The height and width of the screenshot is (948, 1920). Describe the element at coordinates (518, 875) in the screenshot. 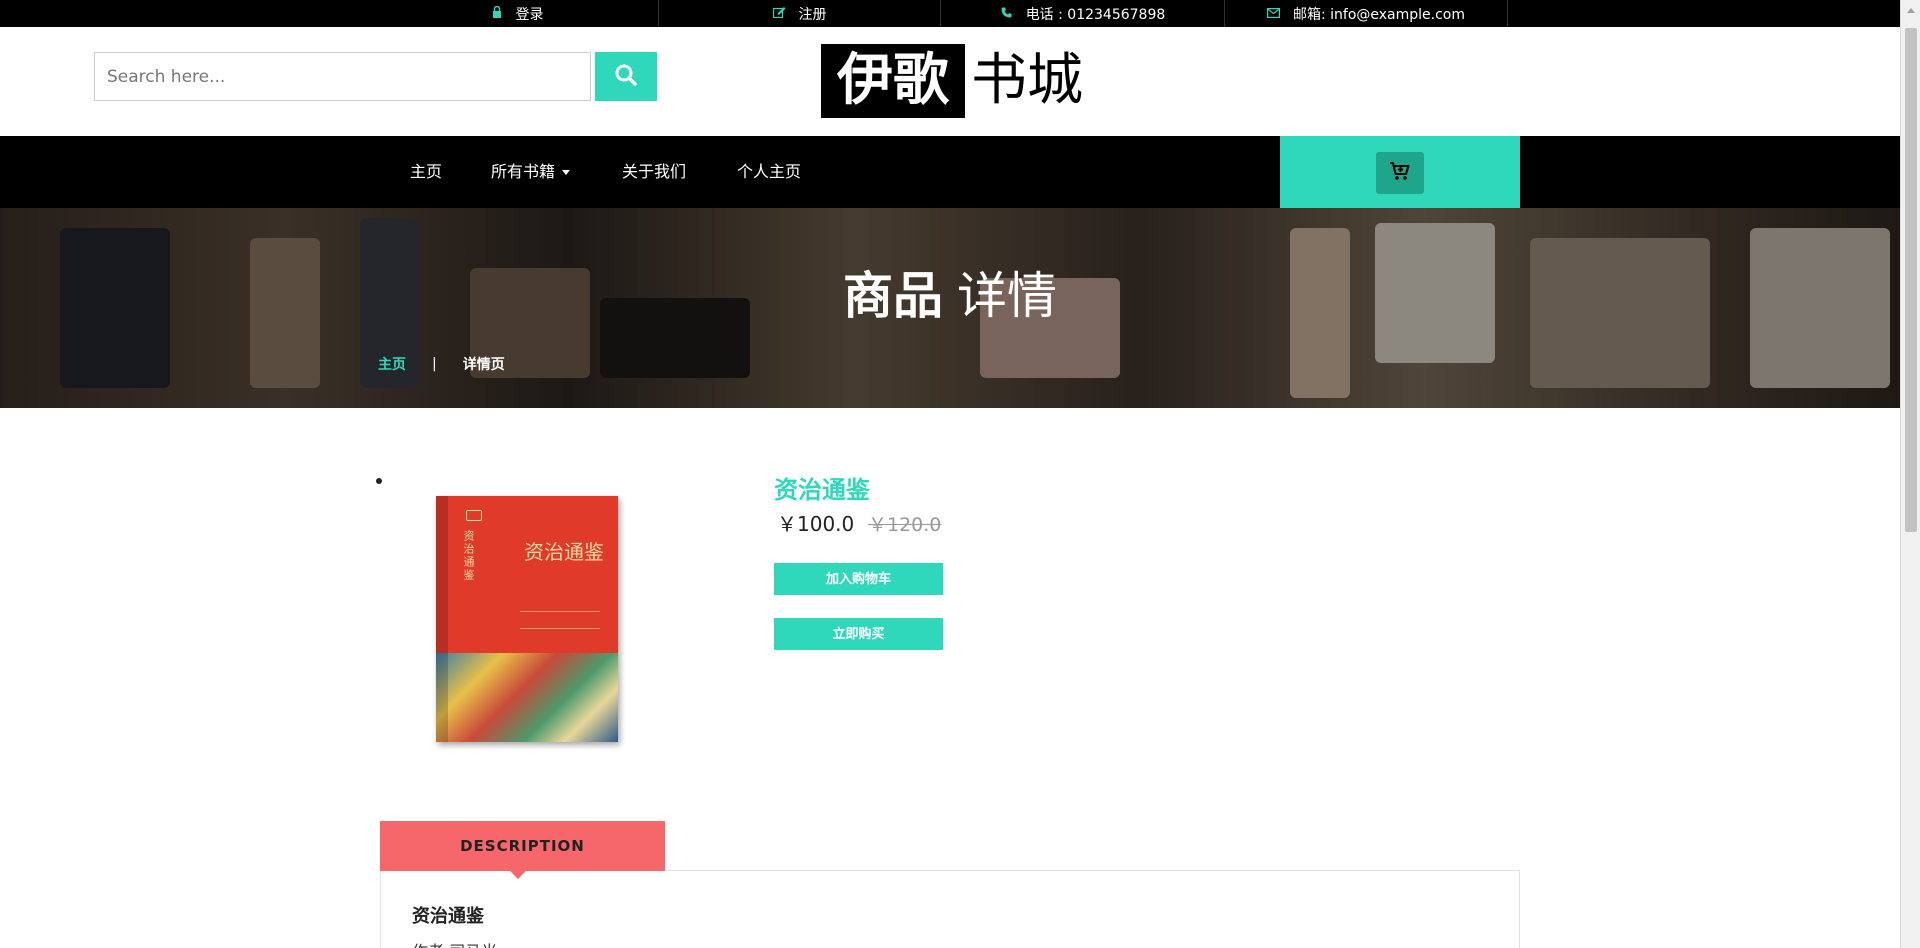

I see `tab-pointer` at that location.